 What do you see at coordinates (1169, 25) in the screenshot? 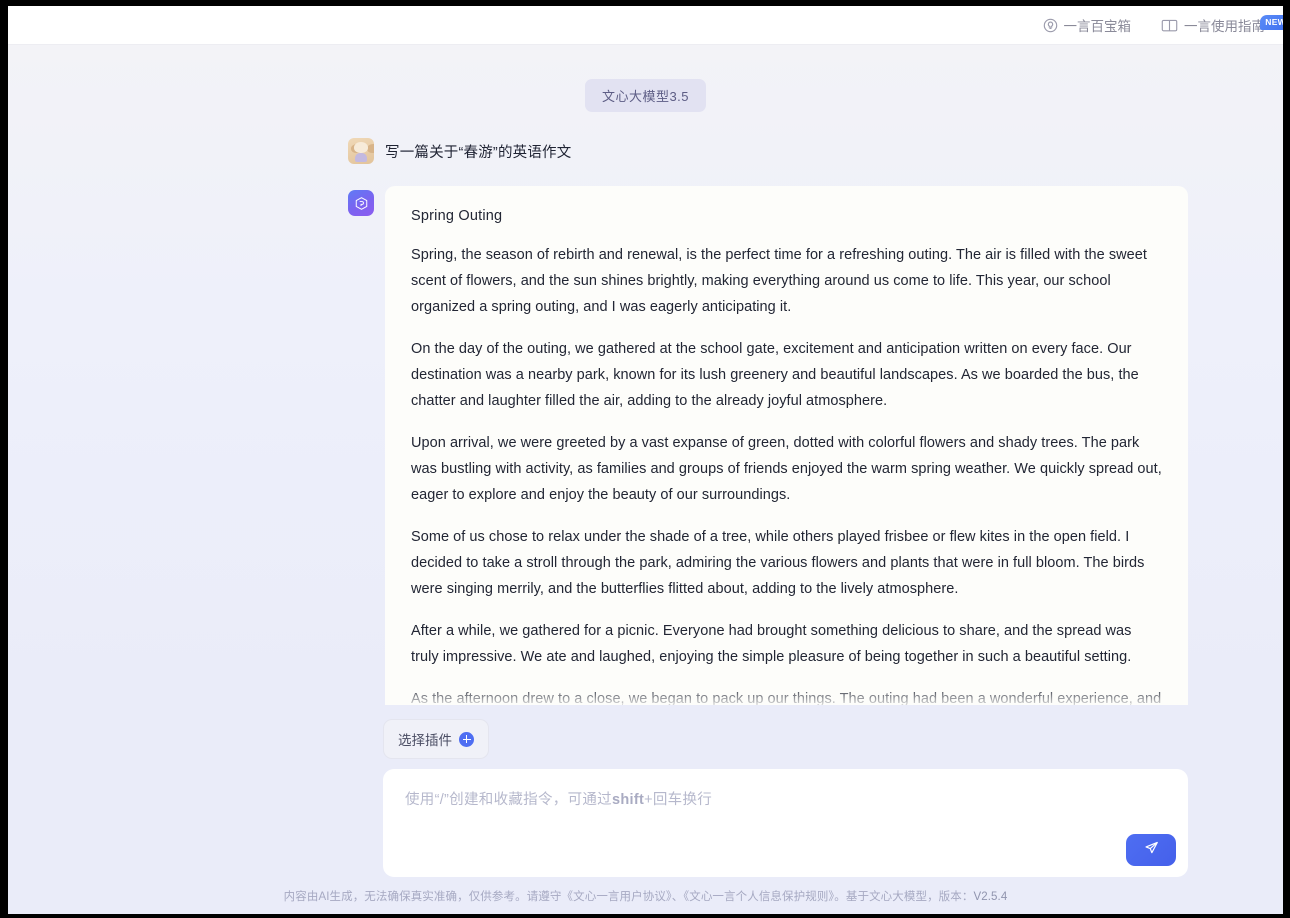
I see `book-icon` at bounding box center [1169, 25].